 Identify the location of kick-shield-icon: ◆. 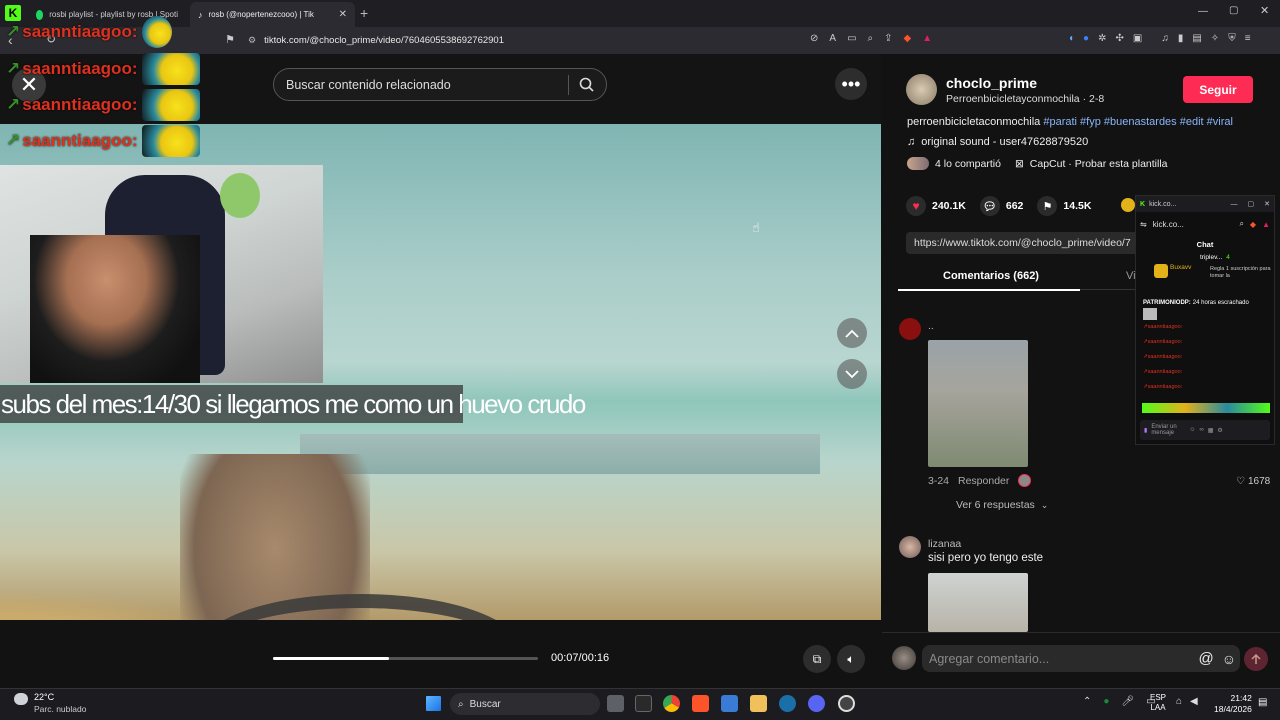
(1253, 224).